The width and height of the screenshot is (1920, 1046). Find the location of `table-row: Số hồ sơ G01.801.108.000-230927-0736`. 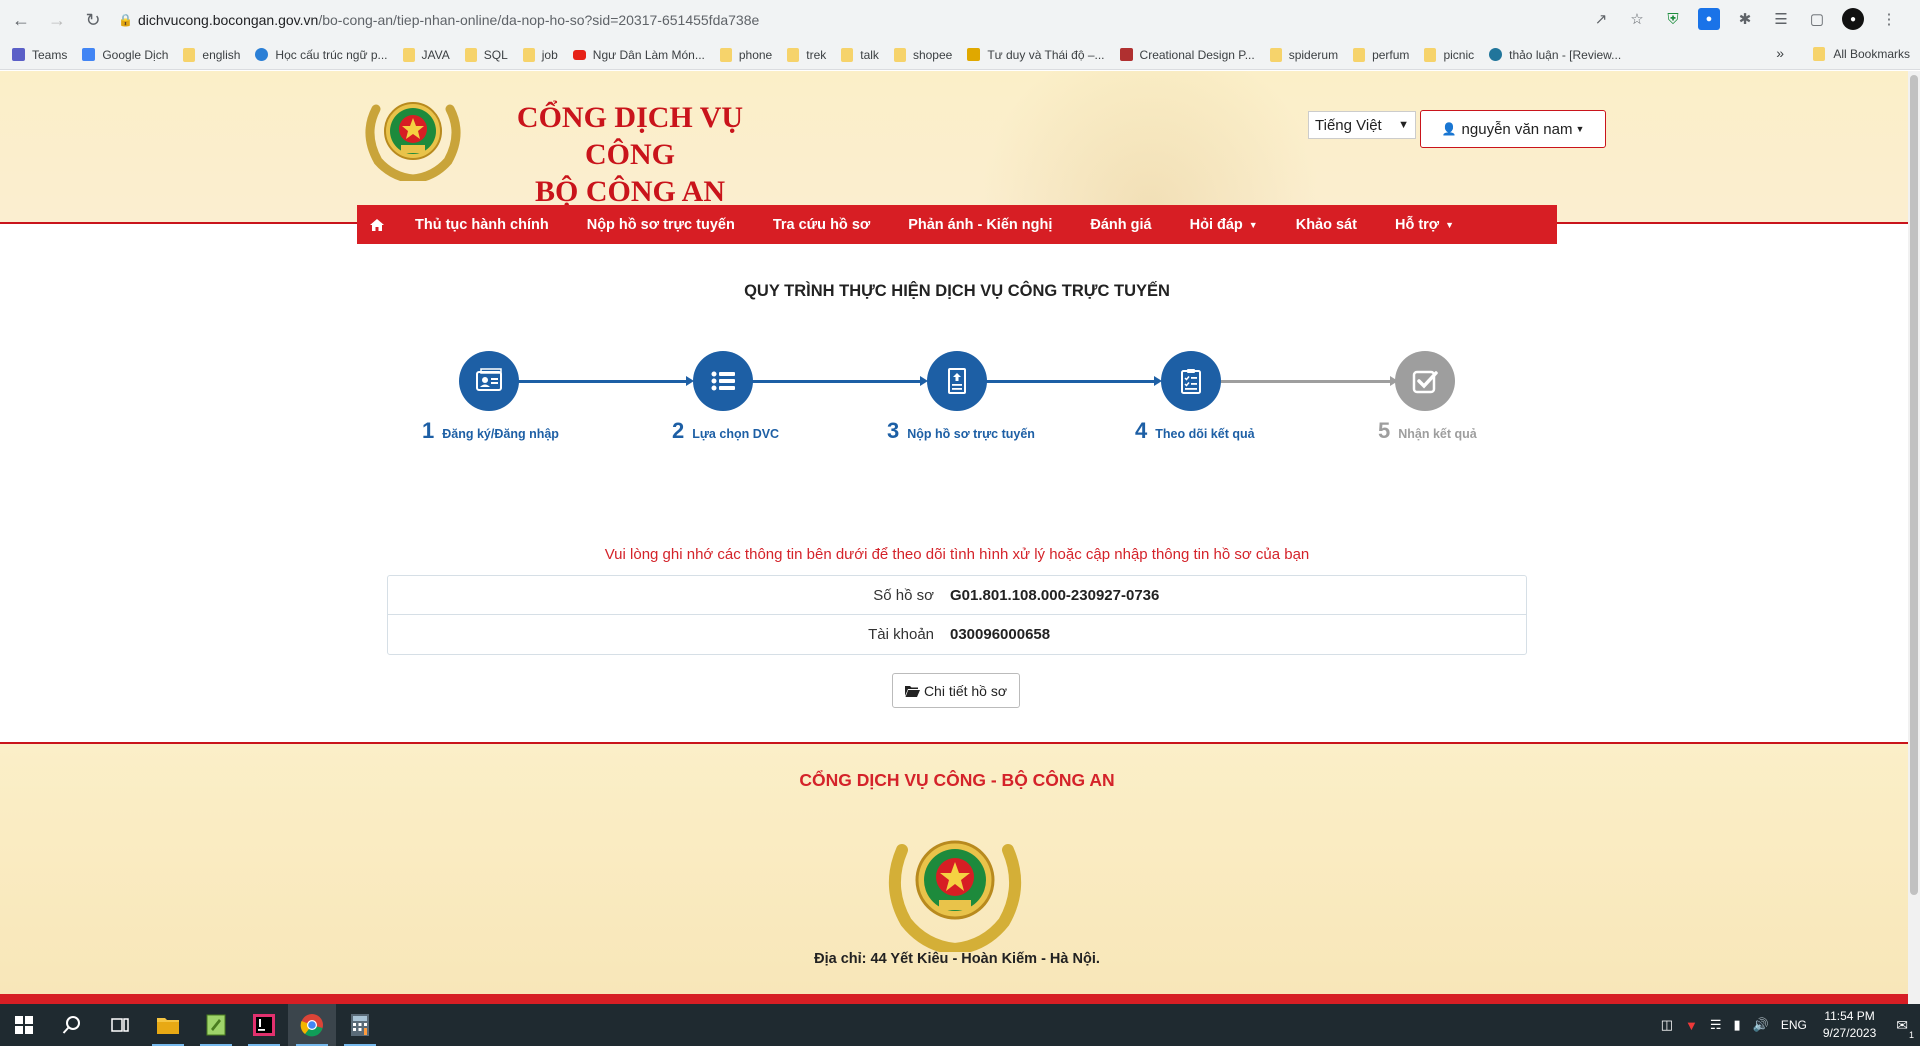

table-row: Số hồ sơ G01.801.108.000-230927-0736 is located at coordinates (957, 595).